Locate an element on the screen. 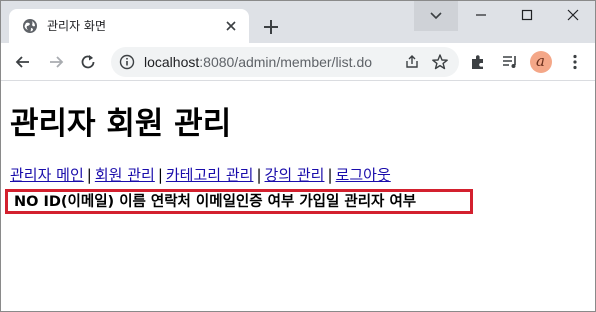 The height and width of the screenshot is (312, 596). page-title: 관리자 회원 관리 is located at coordinates (121, 124).